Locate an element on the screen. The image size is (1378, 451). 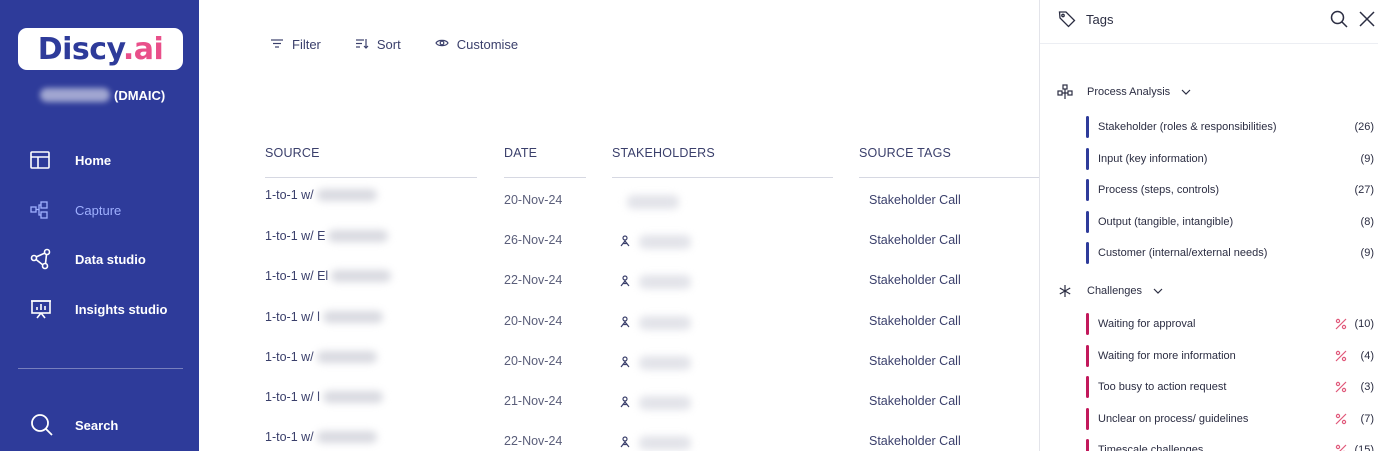
tag-item: Timescale challenges (15) is located at coordinates (1231, 445).